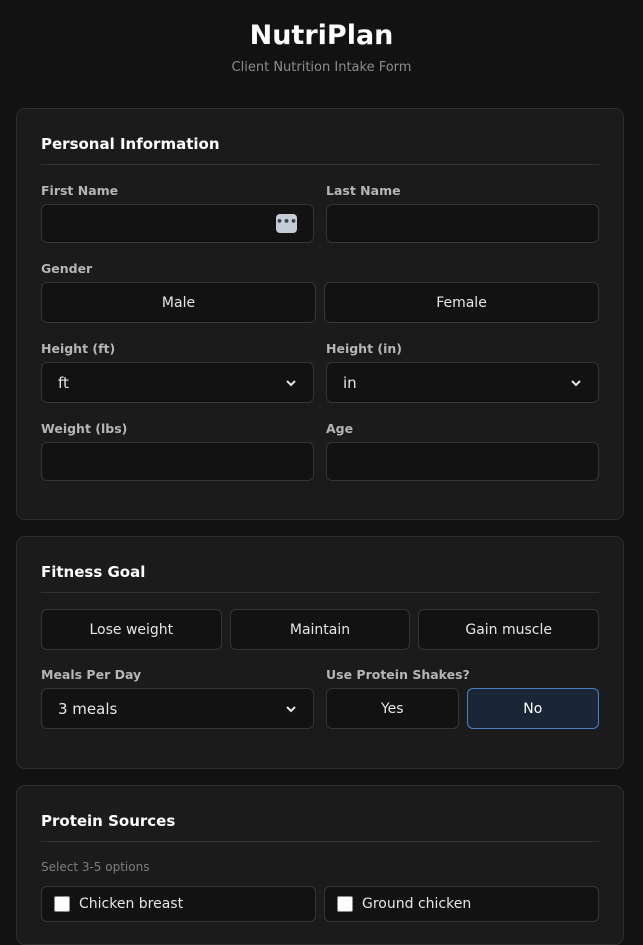 The image size is (643, 945). What do you see at coordinates (131, 904) in the screenshot?
I see `protein-option-label: Chicken breast` at bounding box center [131, 904].